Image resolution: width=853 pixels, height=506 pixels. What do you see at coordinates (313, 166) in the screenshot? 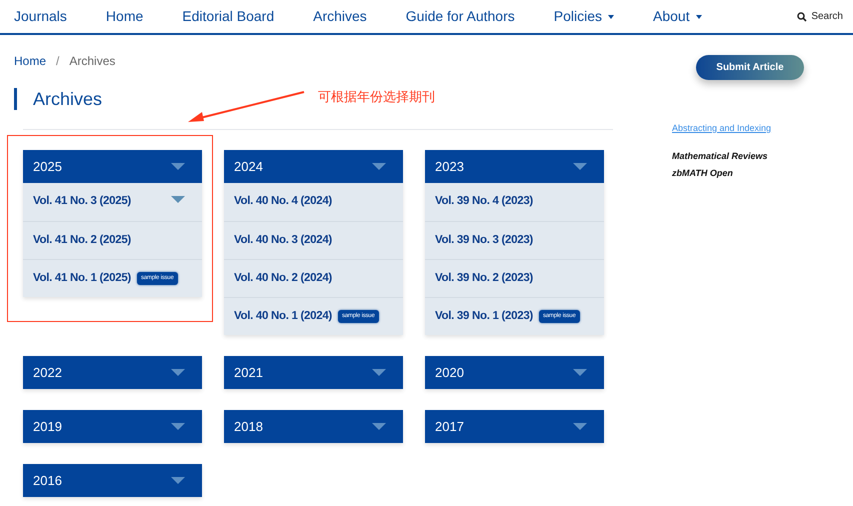
I see `year-header: 2024` at bounding box center [313, 166].